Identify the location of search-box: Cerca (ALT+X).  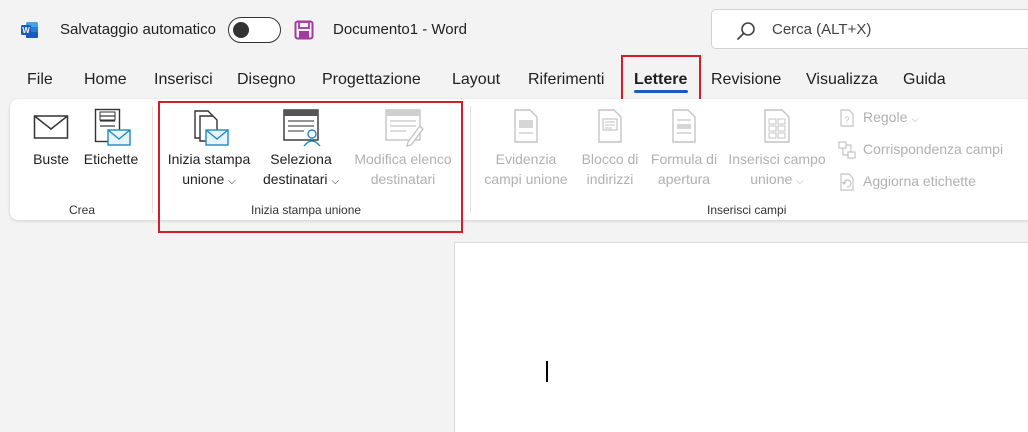
(869, 29).